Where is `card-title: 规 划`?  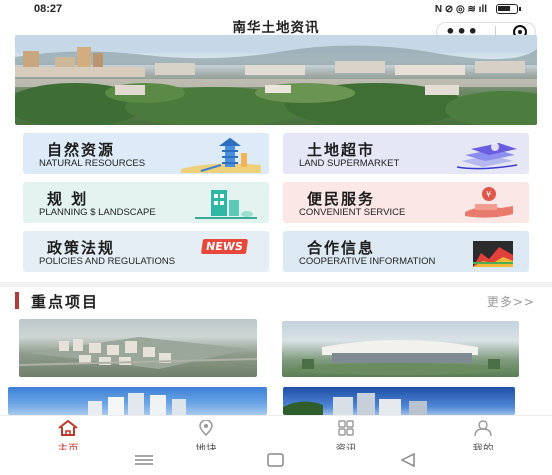
card-title: 规 划 is located at coordinates (68, 199).